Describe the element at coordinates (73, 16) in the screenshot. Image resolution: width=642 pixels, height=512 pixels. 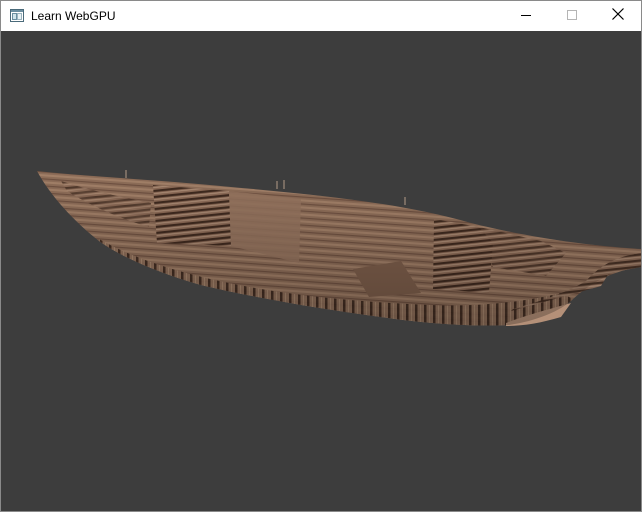
I see `window-title: Learn WebGPU` at that location.